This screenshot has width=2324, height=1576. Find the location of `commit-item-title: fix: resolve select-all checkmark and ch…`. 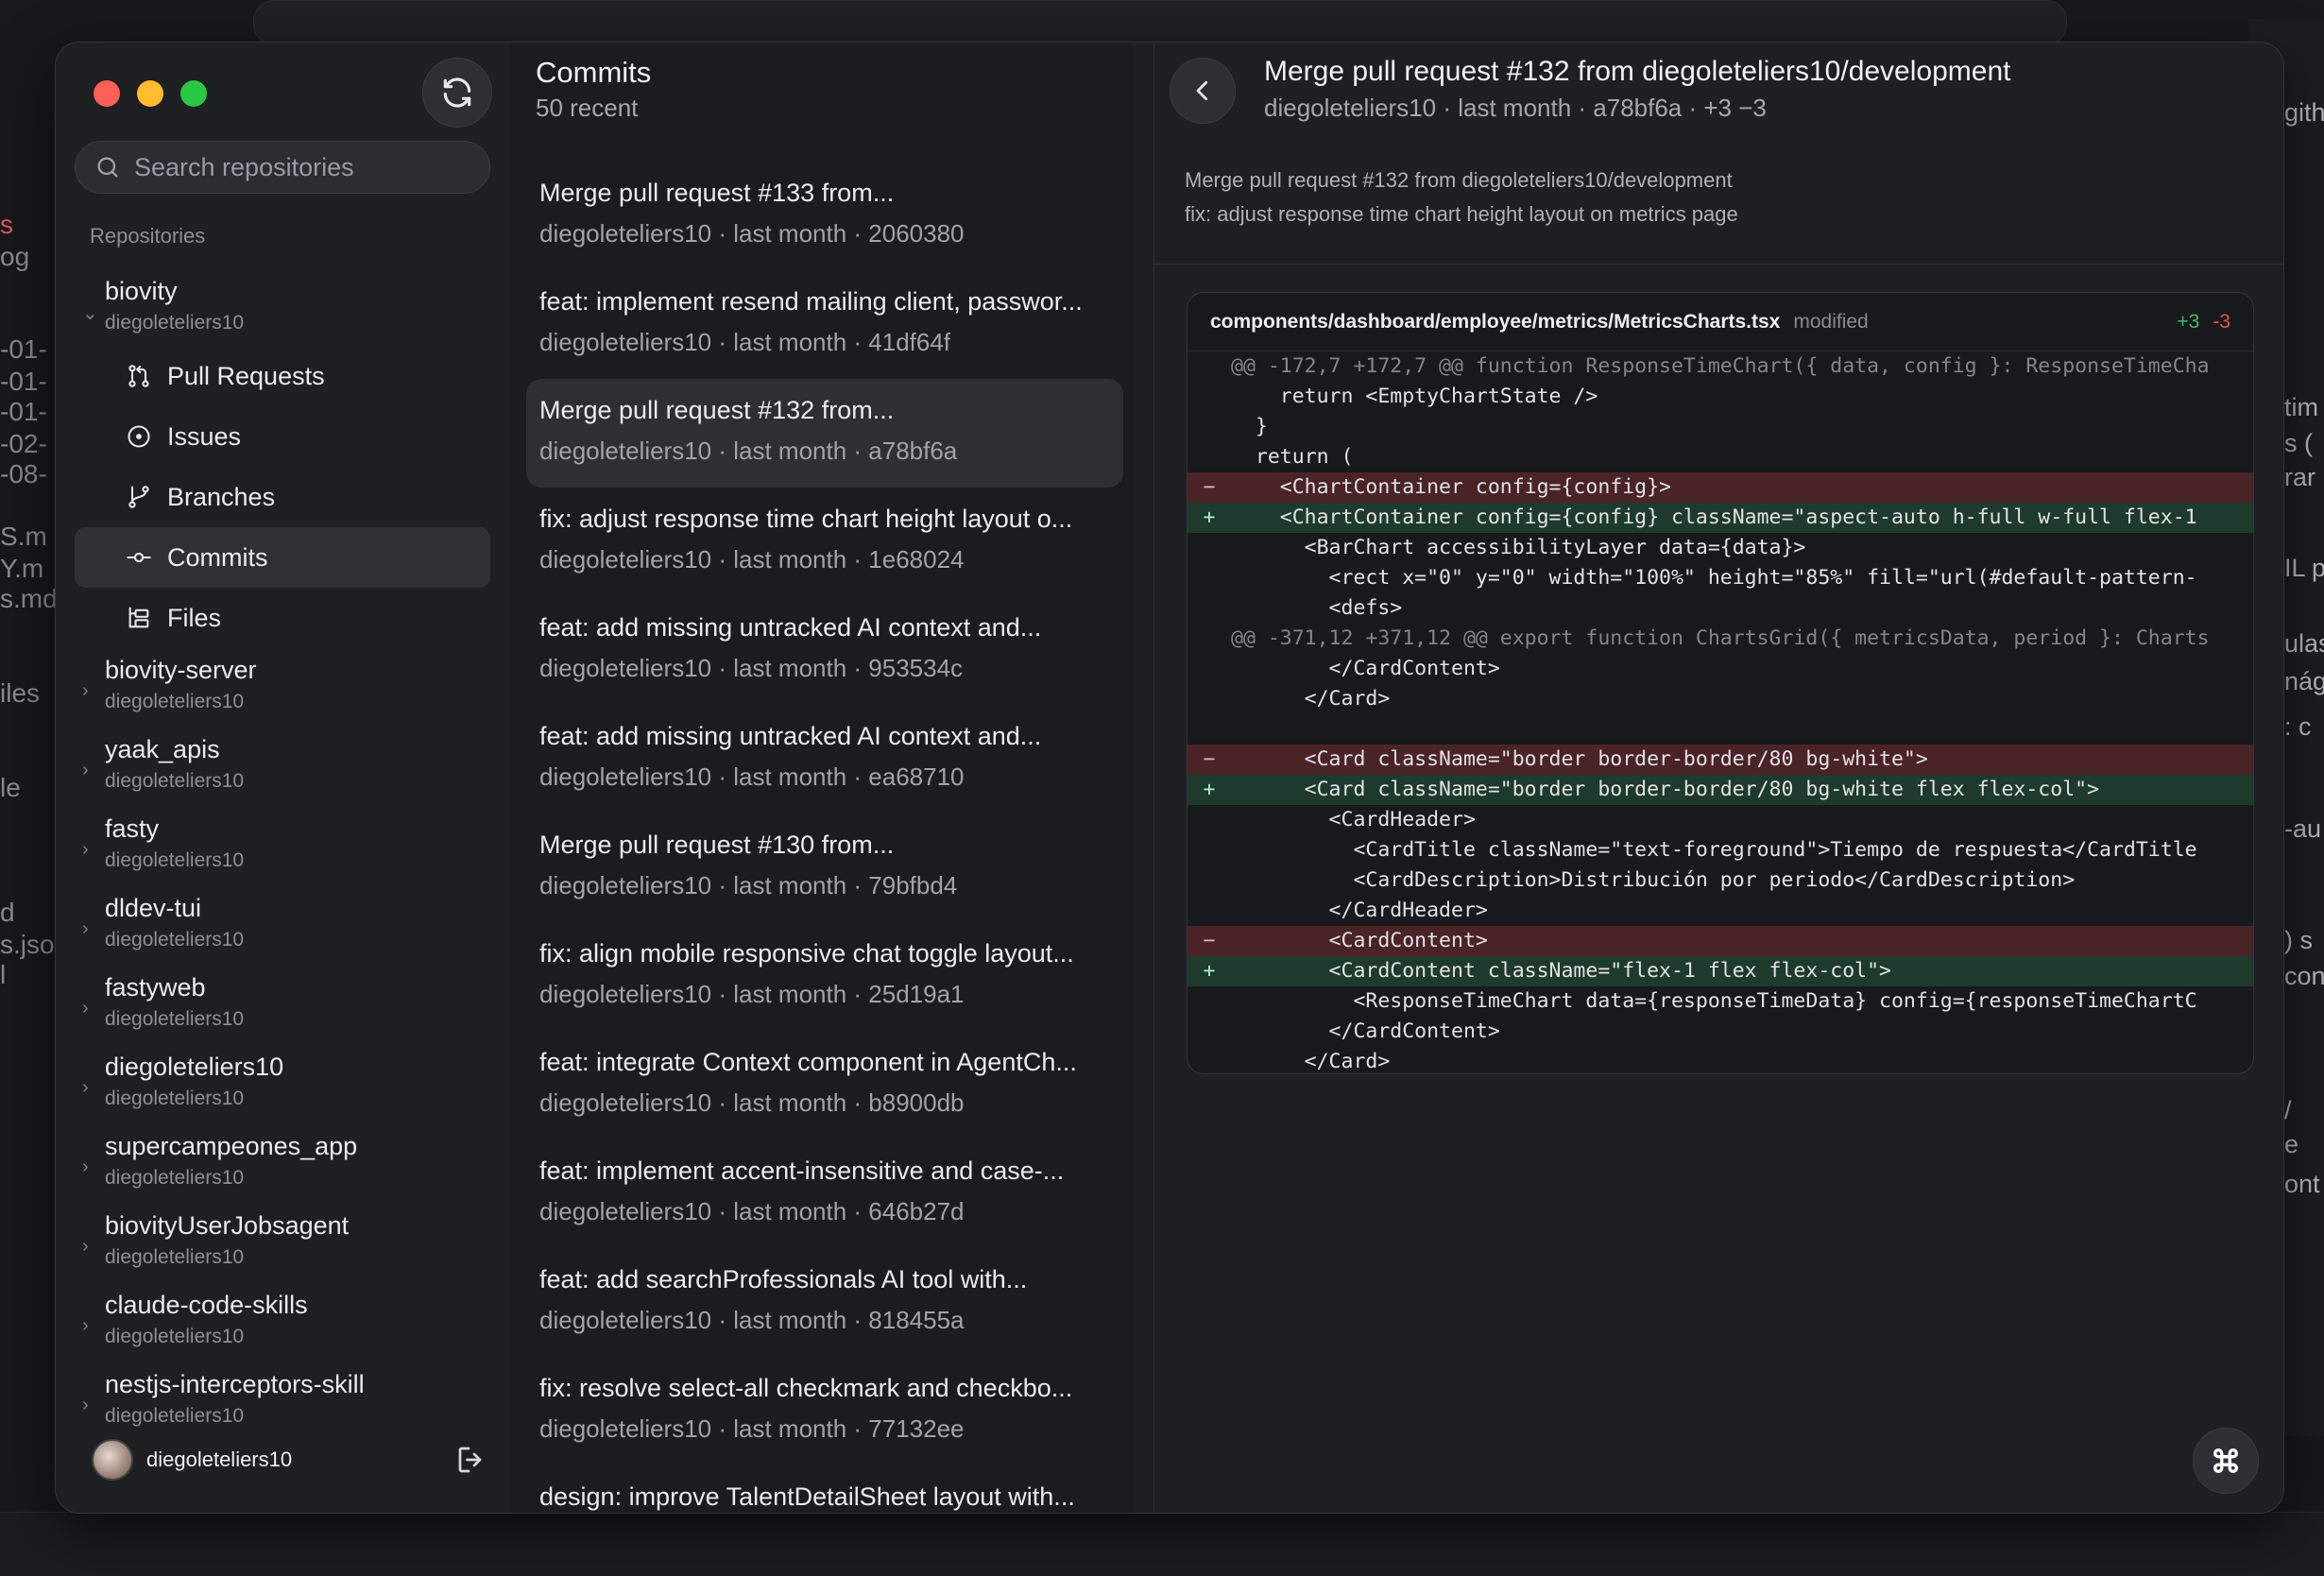

commit-item-title: fix: resolve select-all checkmark and ch… is located at coordinates (806, 1388).